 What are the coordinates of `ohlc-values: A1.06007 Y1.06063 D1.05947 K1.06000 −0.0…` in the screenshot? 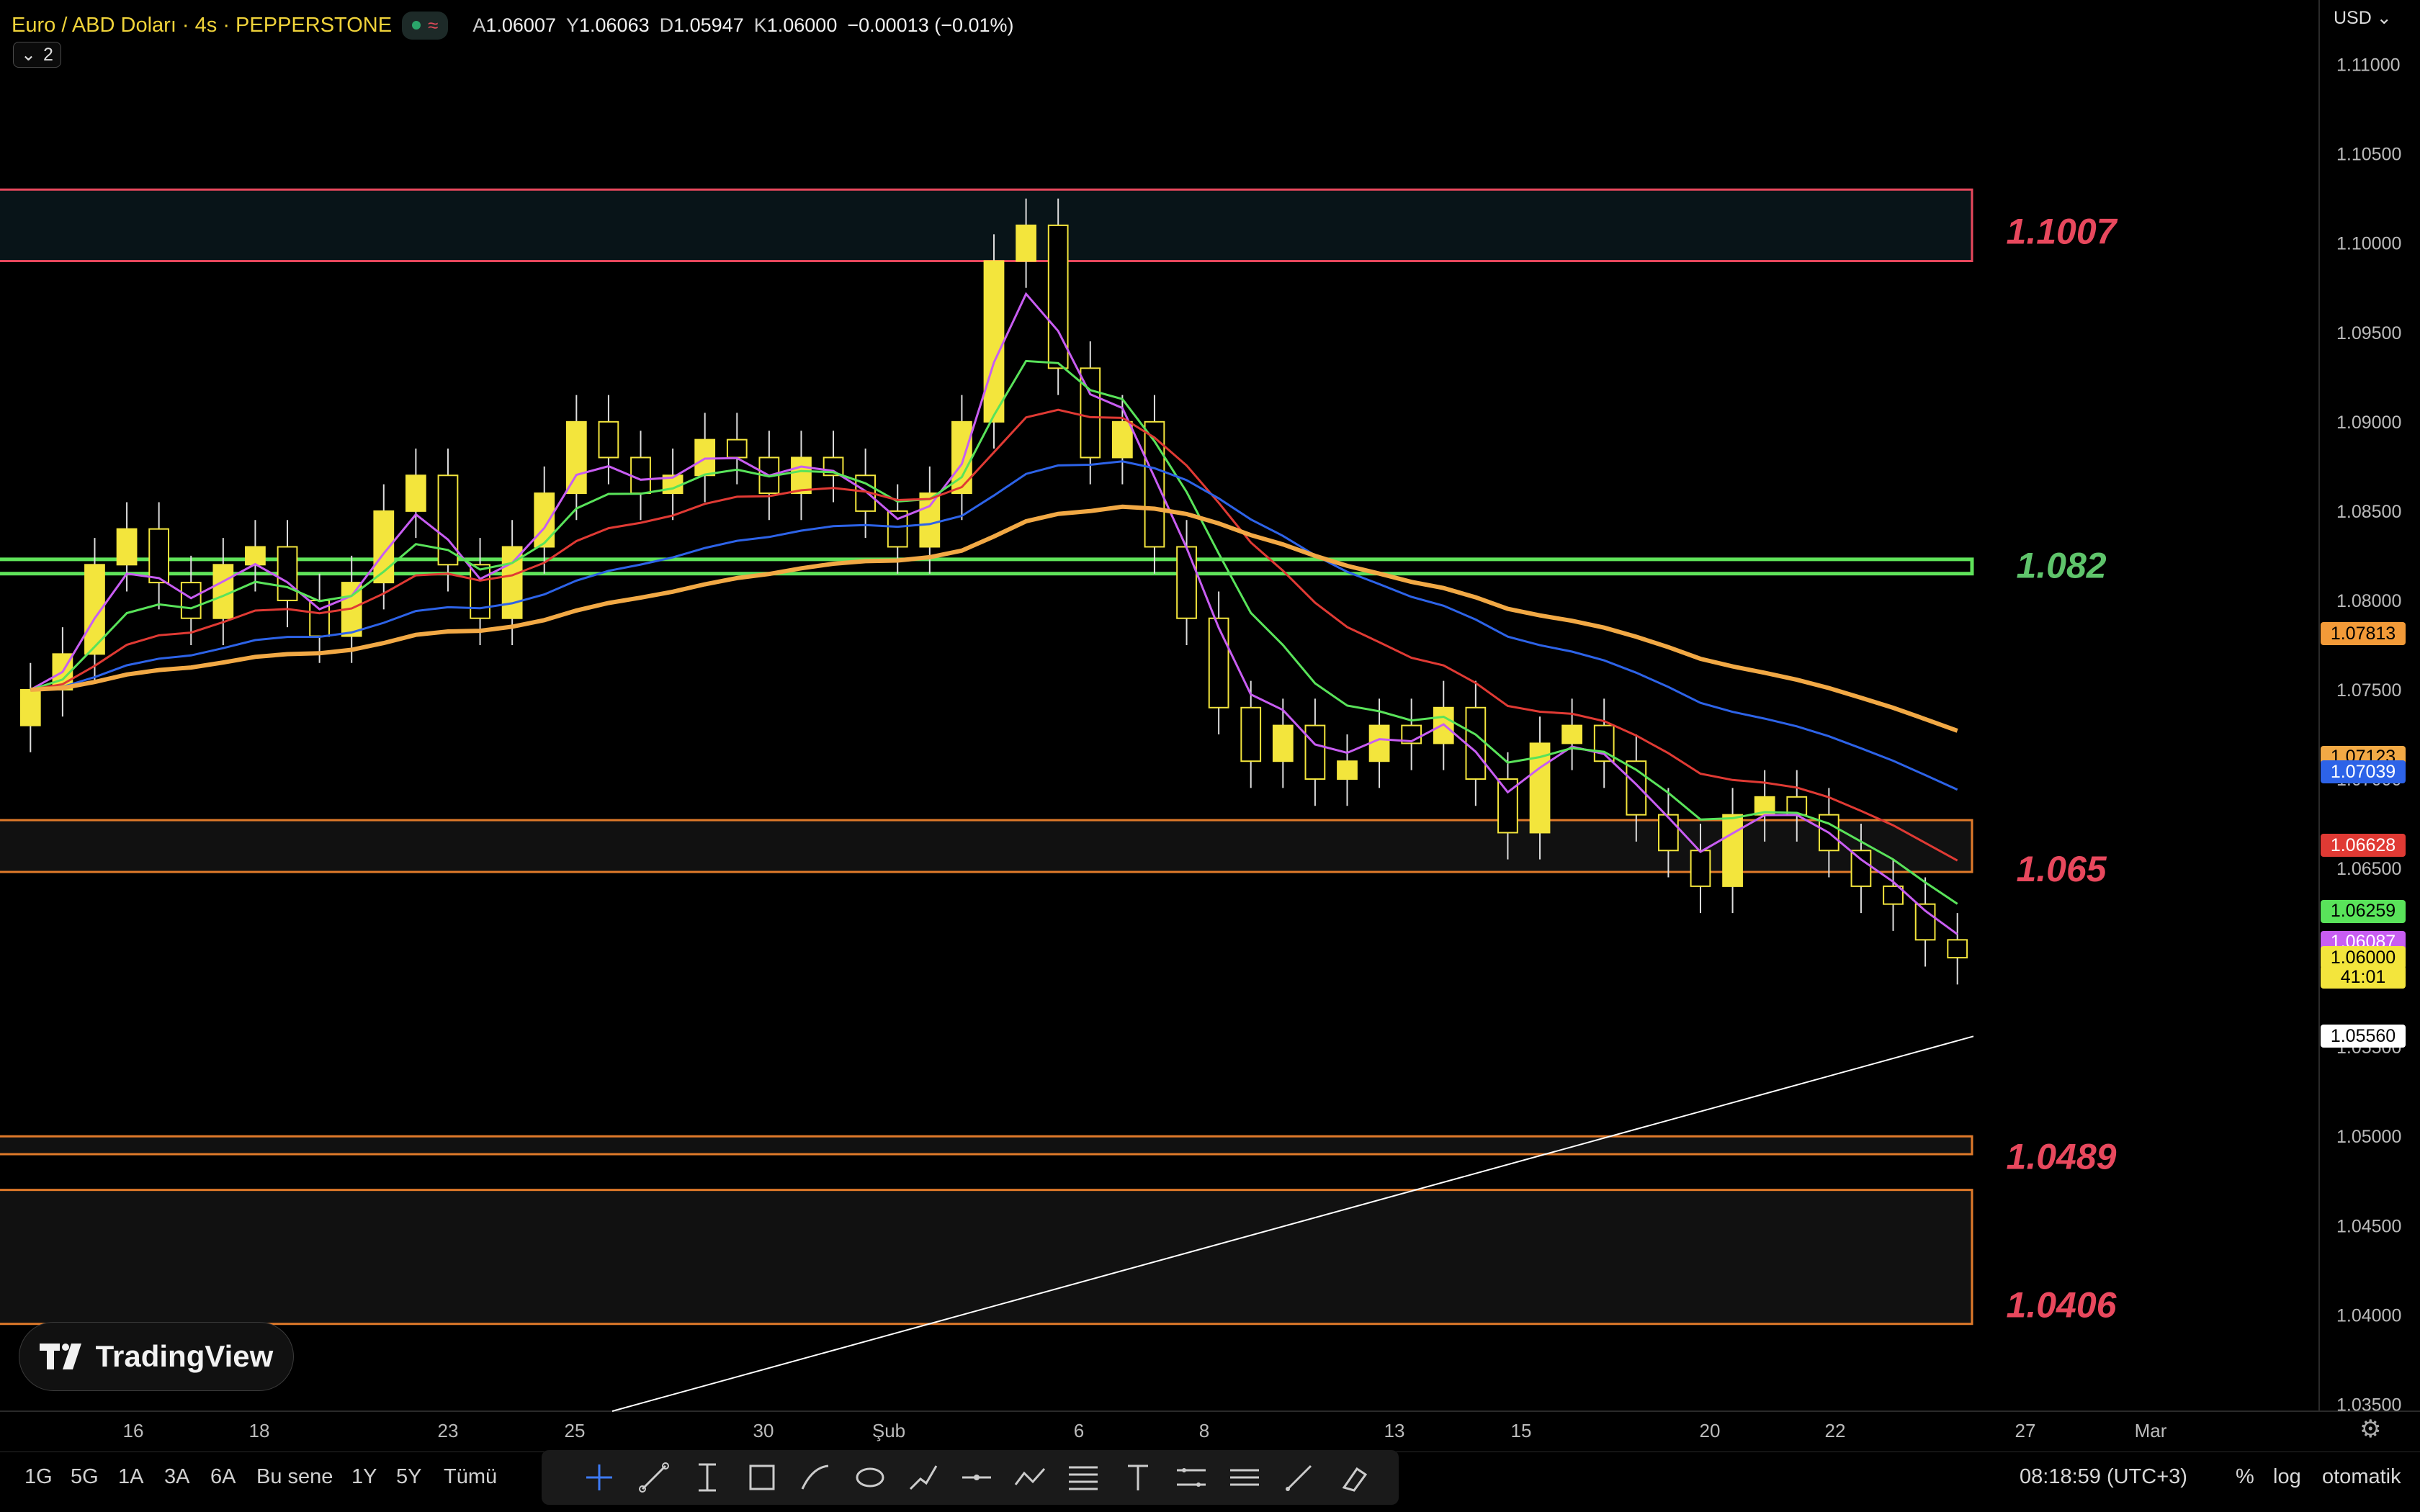 It's located at (742, 25).